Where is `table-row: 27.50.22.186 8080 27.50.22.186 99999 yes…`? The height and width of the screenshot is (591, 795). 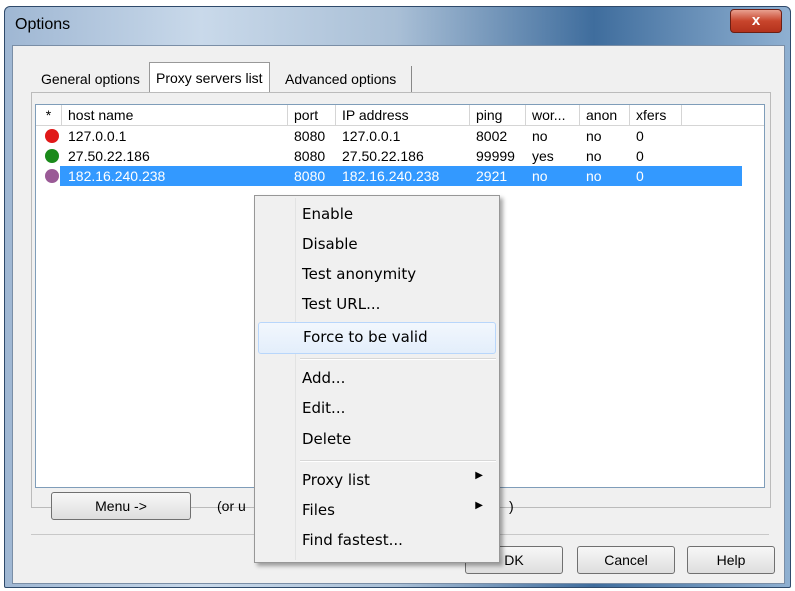 table-row: 27.50.22.186 8080 27.50.22.186 99999 yes… is located at coordinates (400, 156).